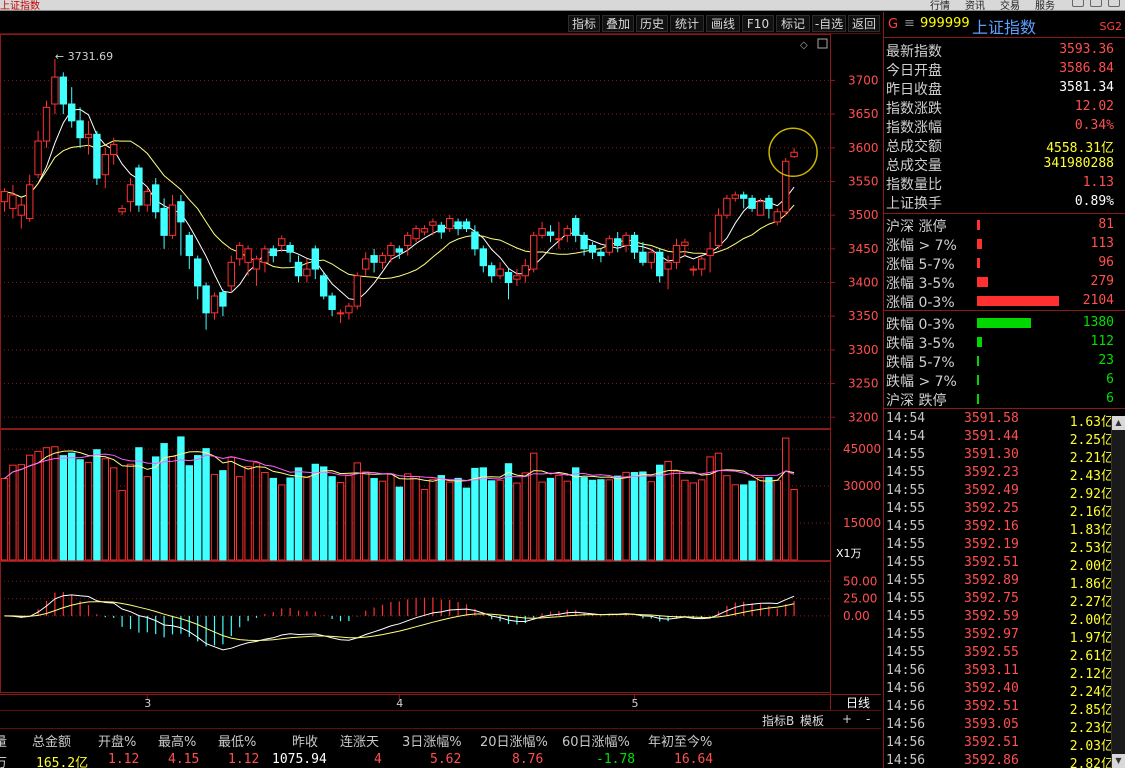 Image resolution: width=1125 pixels, height=768 pixels. What do you see at coordinates (1004, 107) in the screenshot?
I see `quote-row: 指数涨跌 12.02` at bounding box center [1004, 107].